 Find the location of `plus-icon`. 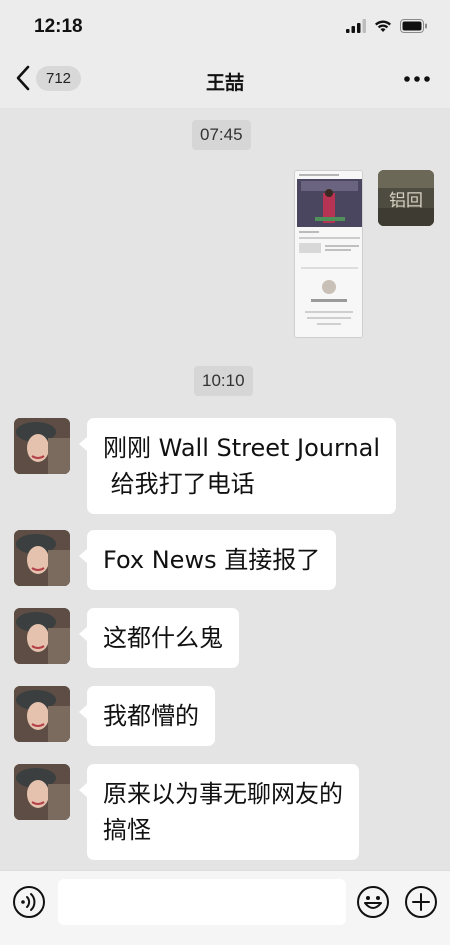

plus-icon is located at coordinates (421, 902).